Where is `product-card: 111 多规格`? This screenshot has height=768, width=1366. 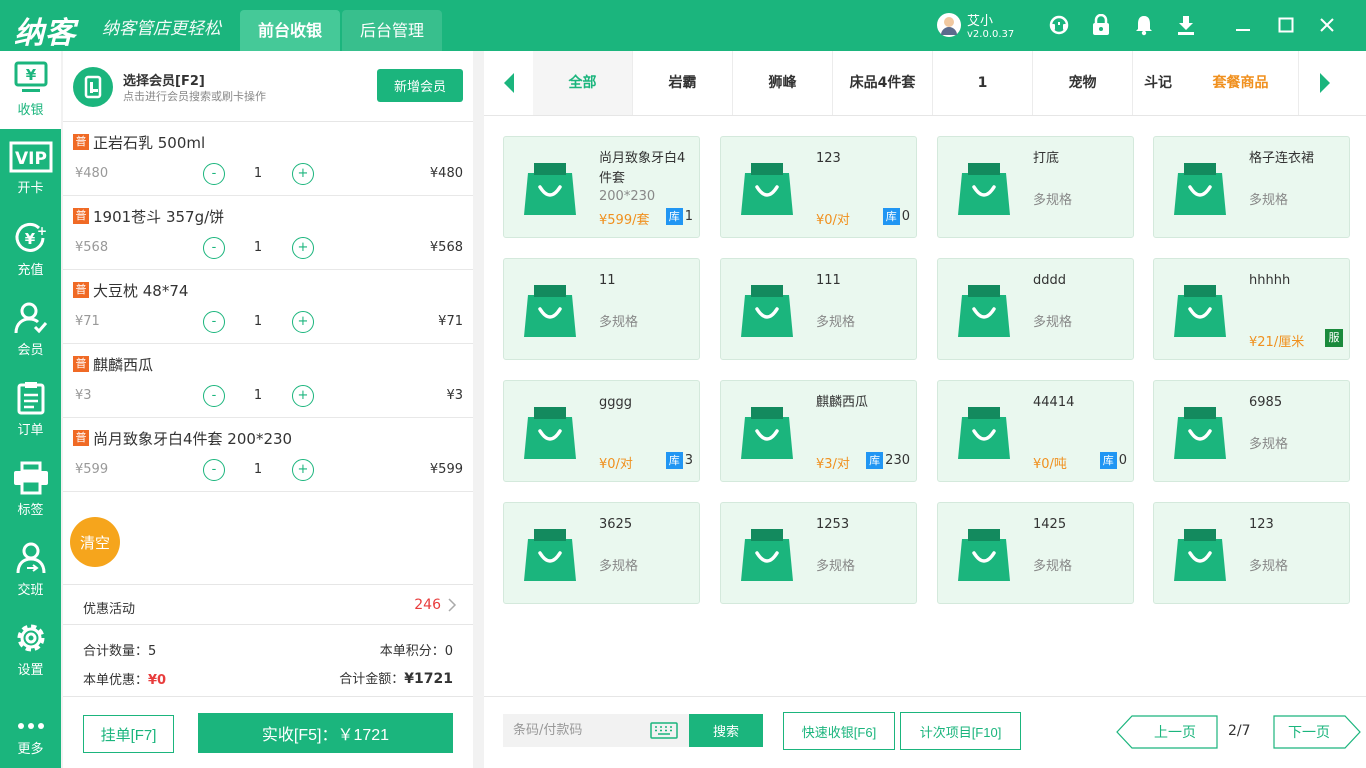
product-card: 111 多规格 is located at coordinates (818, 309).